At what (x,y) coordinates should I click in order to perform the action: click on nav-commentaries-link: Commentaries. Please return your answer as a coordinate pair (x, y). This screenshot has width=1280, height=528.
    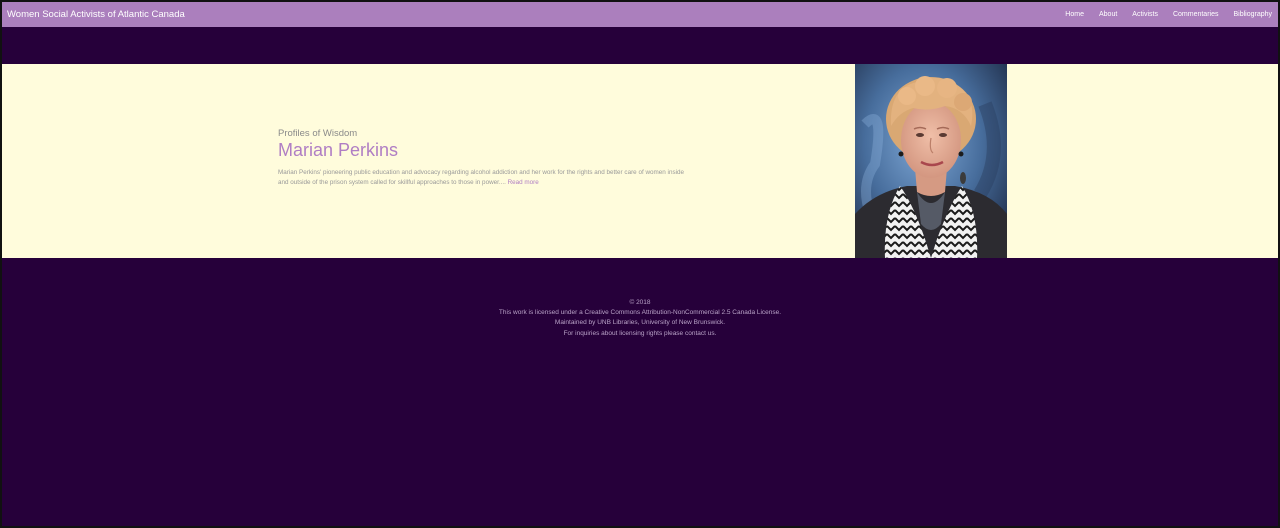
    Looking at the image, I should click on (1196, 14).